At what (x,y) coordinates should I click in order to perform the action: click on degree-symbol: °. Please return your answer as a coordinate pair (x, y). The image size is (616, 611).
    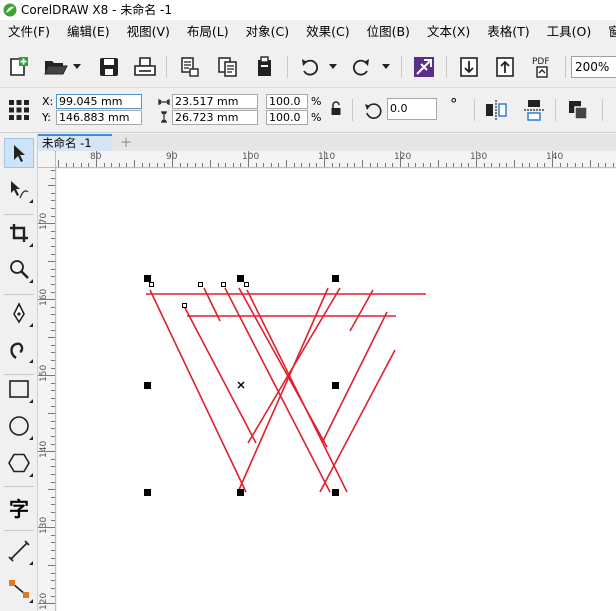
    Looking at the image, I should click on (454, 104).